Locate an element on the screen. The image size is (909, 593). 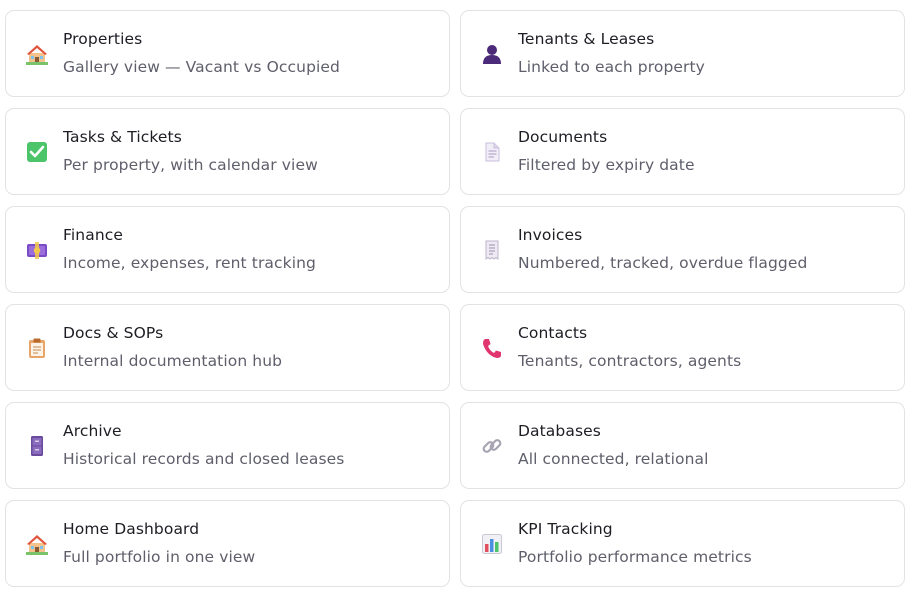
card-title: Finance is located at coordinates (93, 235).